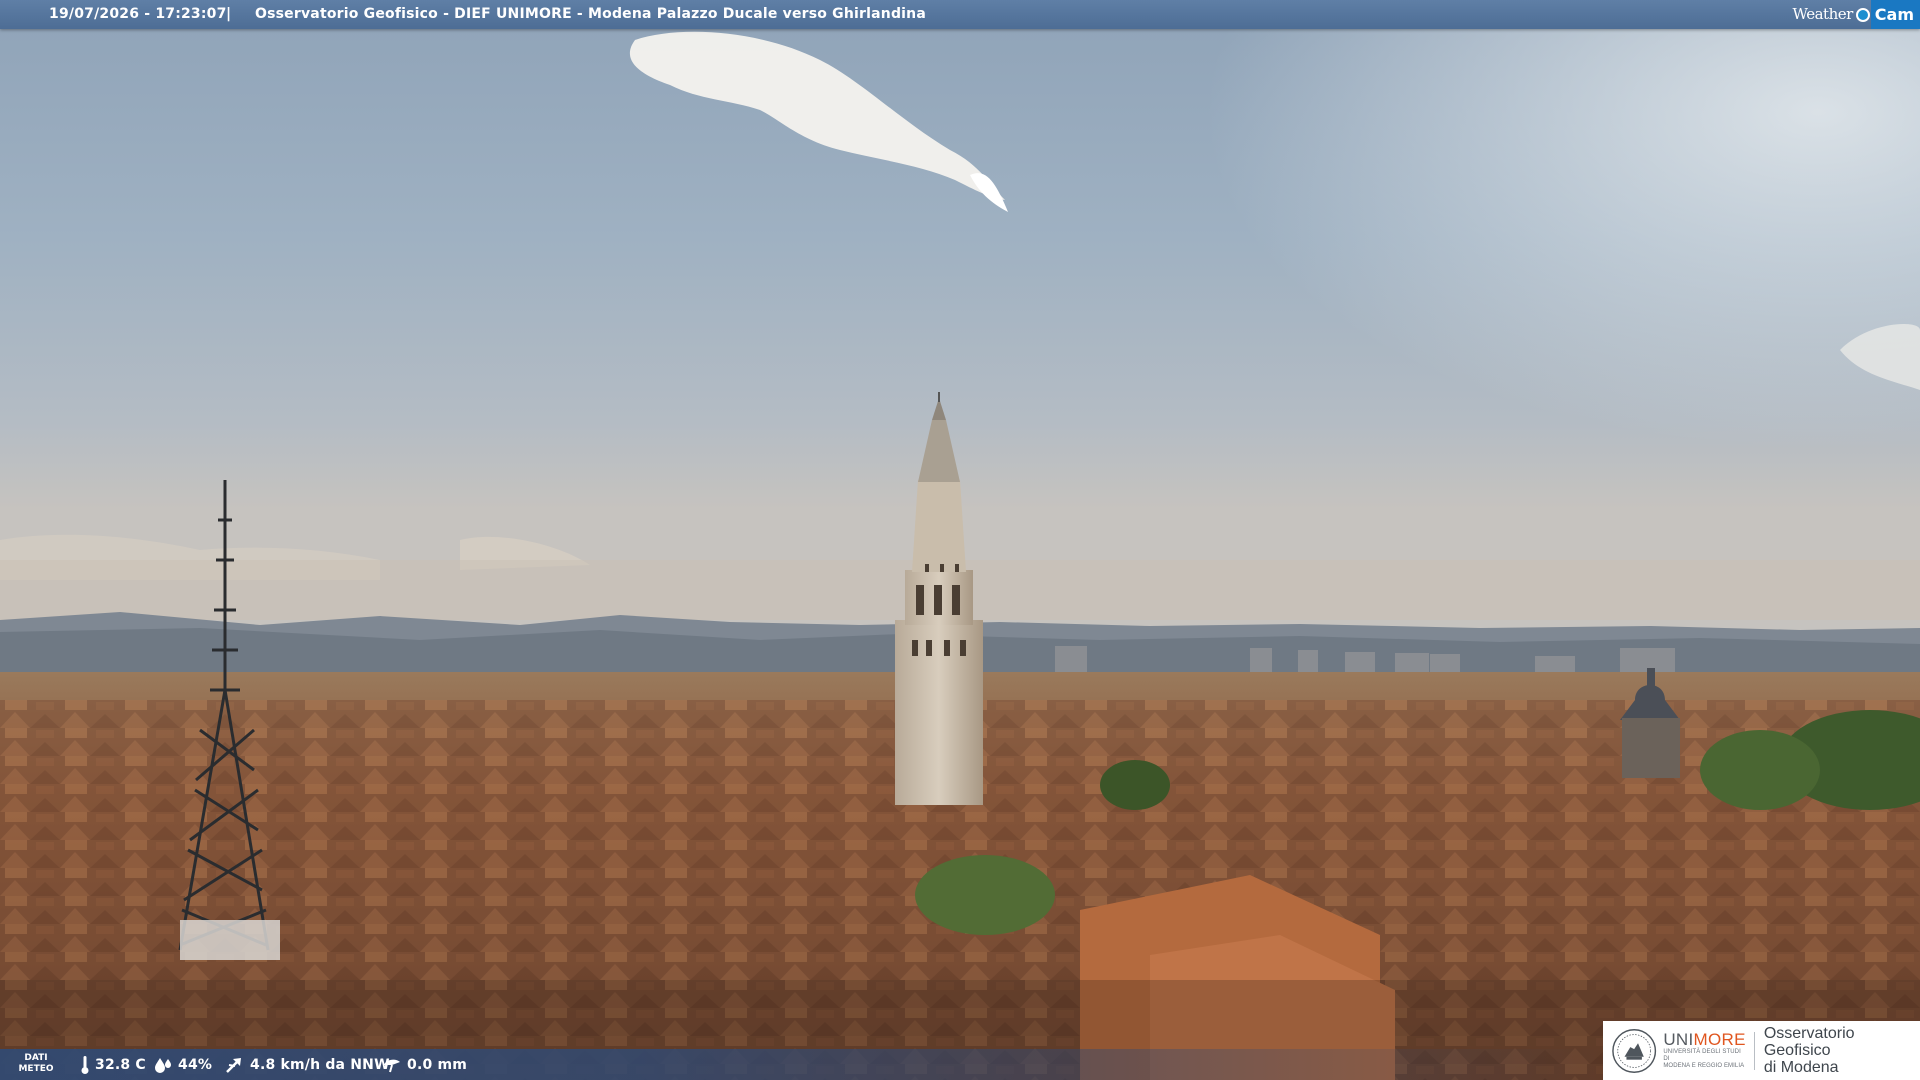 This screenshot has width=1920, height=1080. I want to click on temperature-value: 32.8 C, so click(120, 1064).